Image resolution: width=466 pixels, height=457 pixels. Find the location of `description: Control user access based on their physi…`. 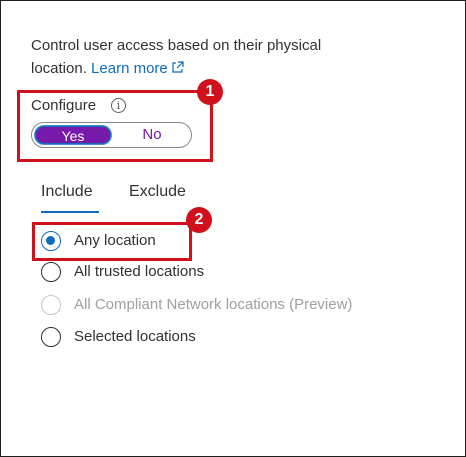

description: Control user access based on their physi… is located at coordinates (196, 57).